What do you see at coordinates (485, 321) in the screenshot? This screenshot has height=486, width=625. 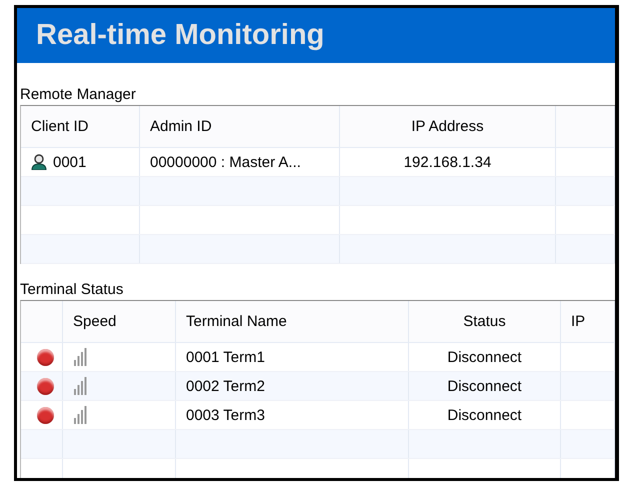 I see `column-header: Status` at bounding box center [485, 321].